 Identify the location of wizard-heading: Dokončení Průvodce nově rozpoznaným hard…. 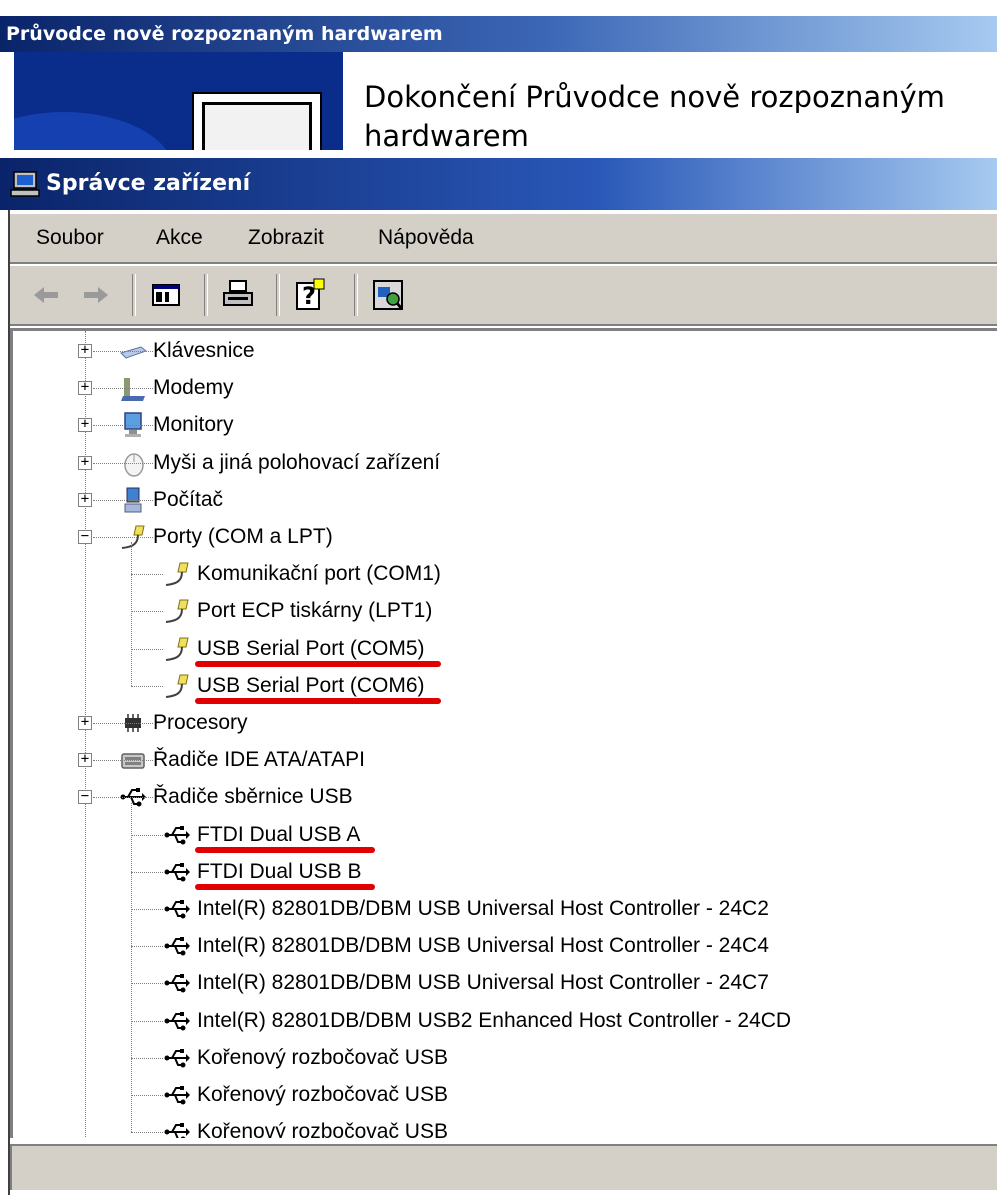
(654, 116).